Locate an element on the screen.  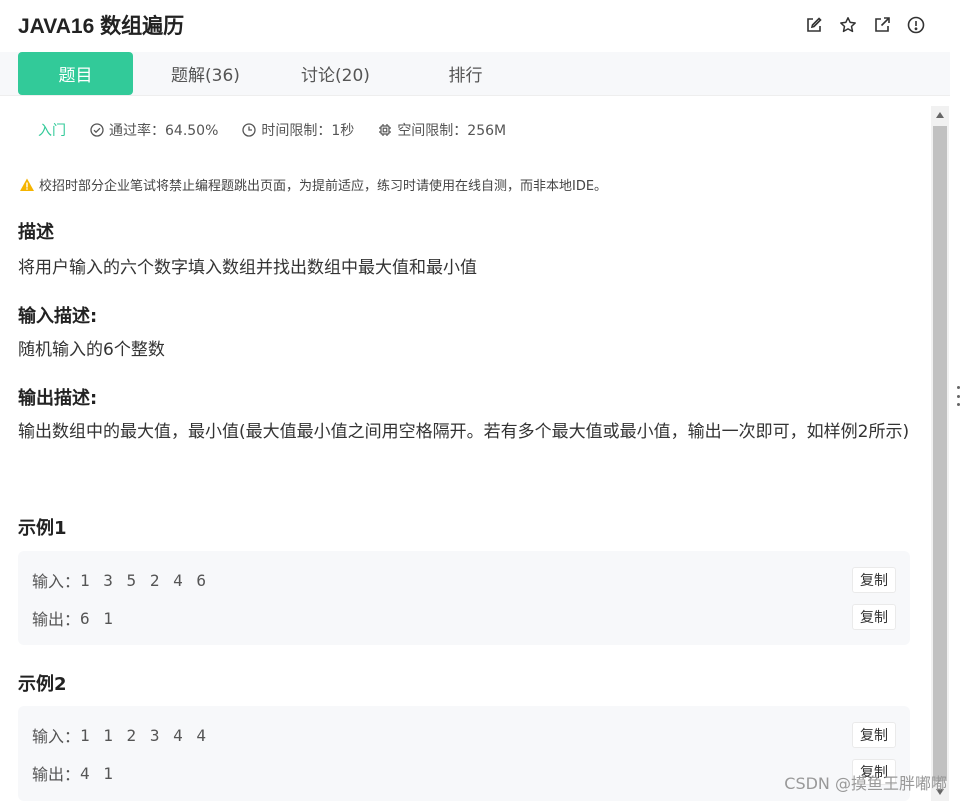
example1-input-row: 输入： 1 3 5 2 4 6 is located at coordinates (120, 580).